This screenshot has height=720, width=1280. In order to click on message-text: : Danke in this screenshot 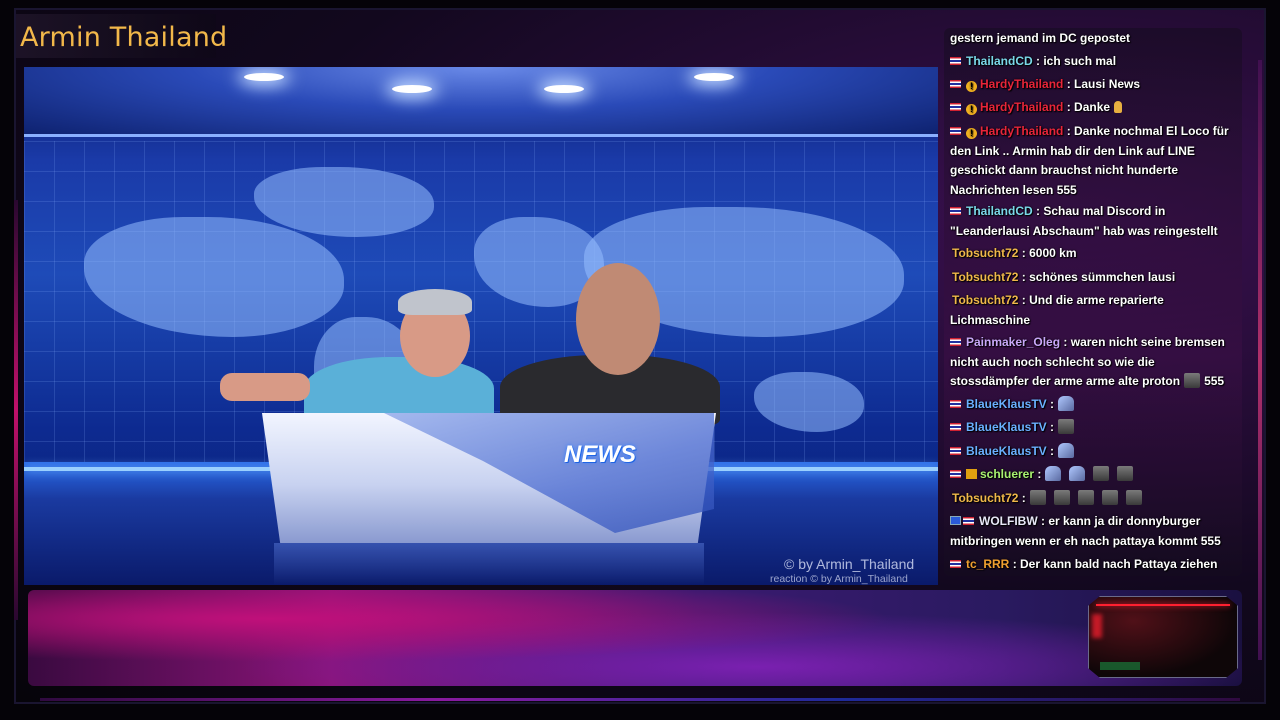, I will do `click(1088, 107)`.